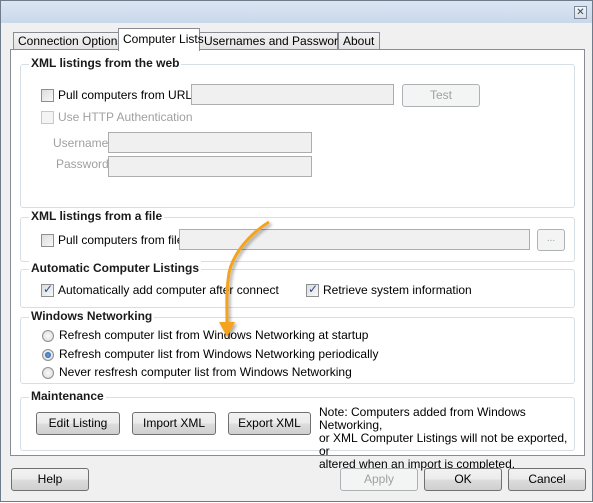  I want to click on refresh-at-startup-radio, so click(48, 336).